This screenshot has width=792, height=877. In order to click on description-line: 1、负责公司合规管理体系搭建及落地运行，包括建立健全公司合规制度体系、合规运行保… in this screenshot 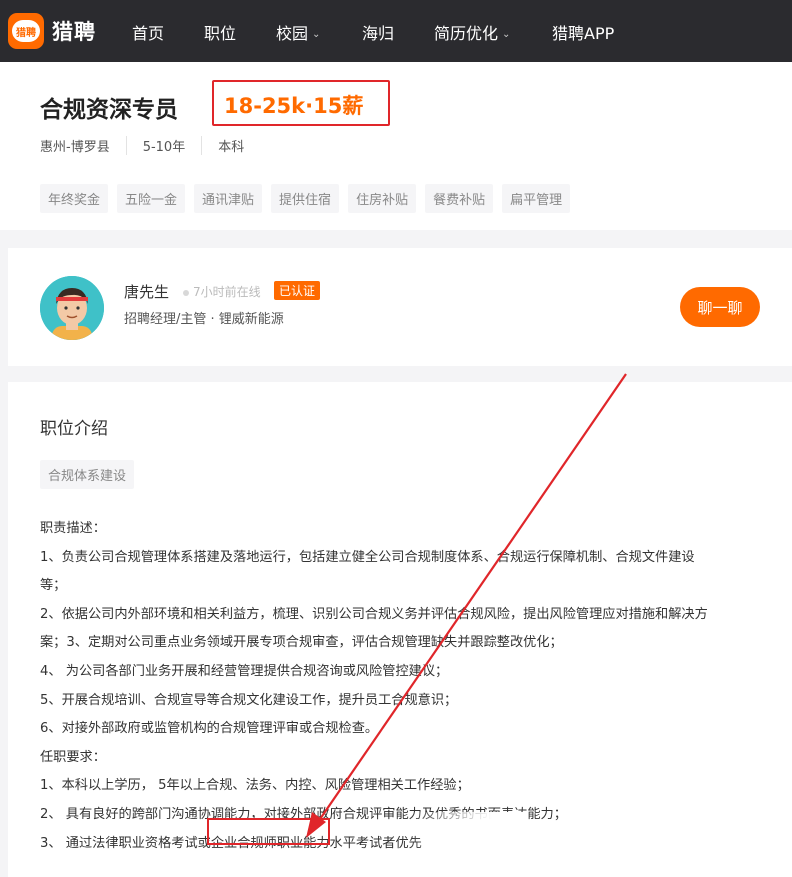, I will do `click(367, 557)`.